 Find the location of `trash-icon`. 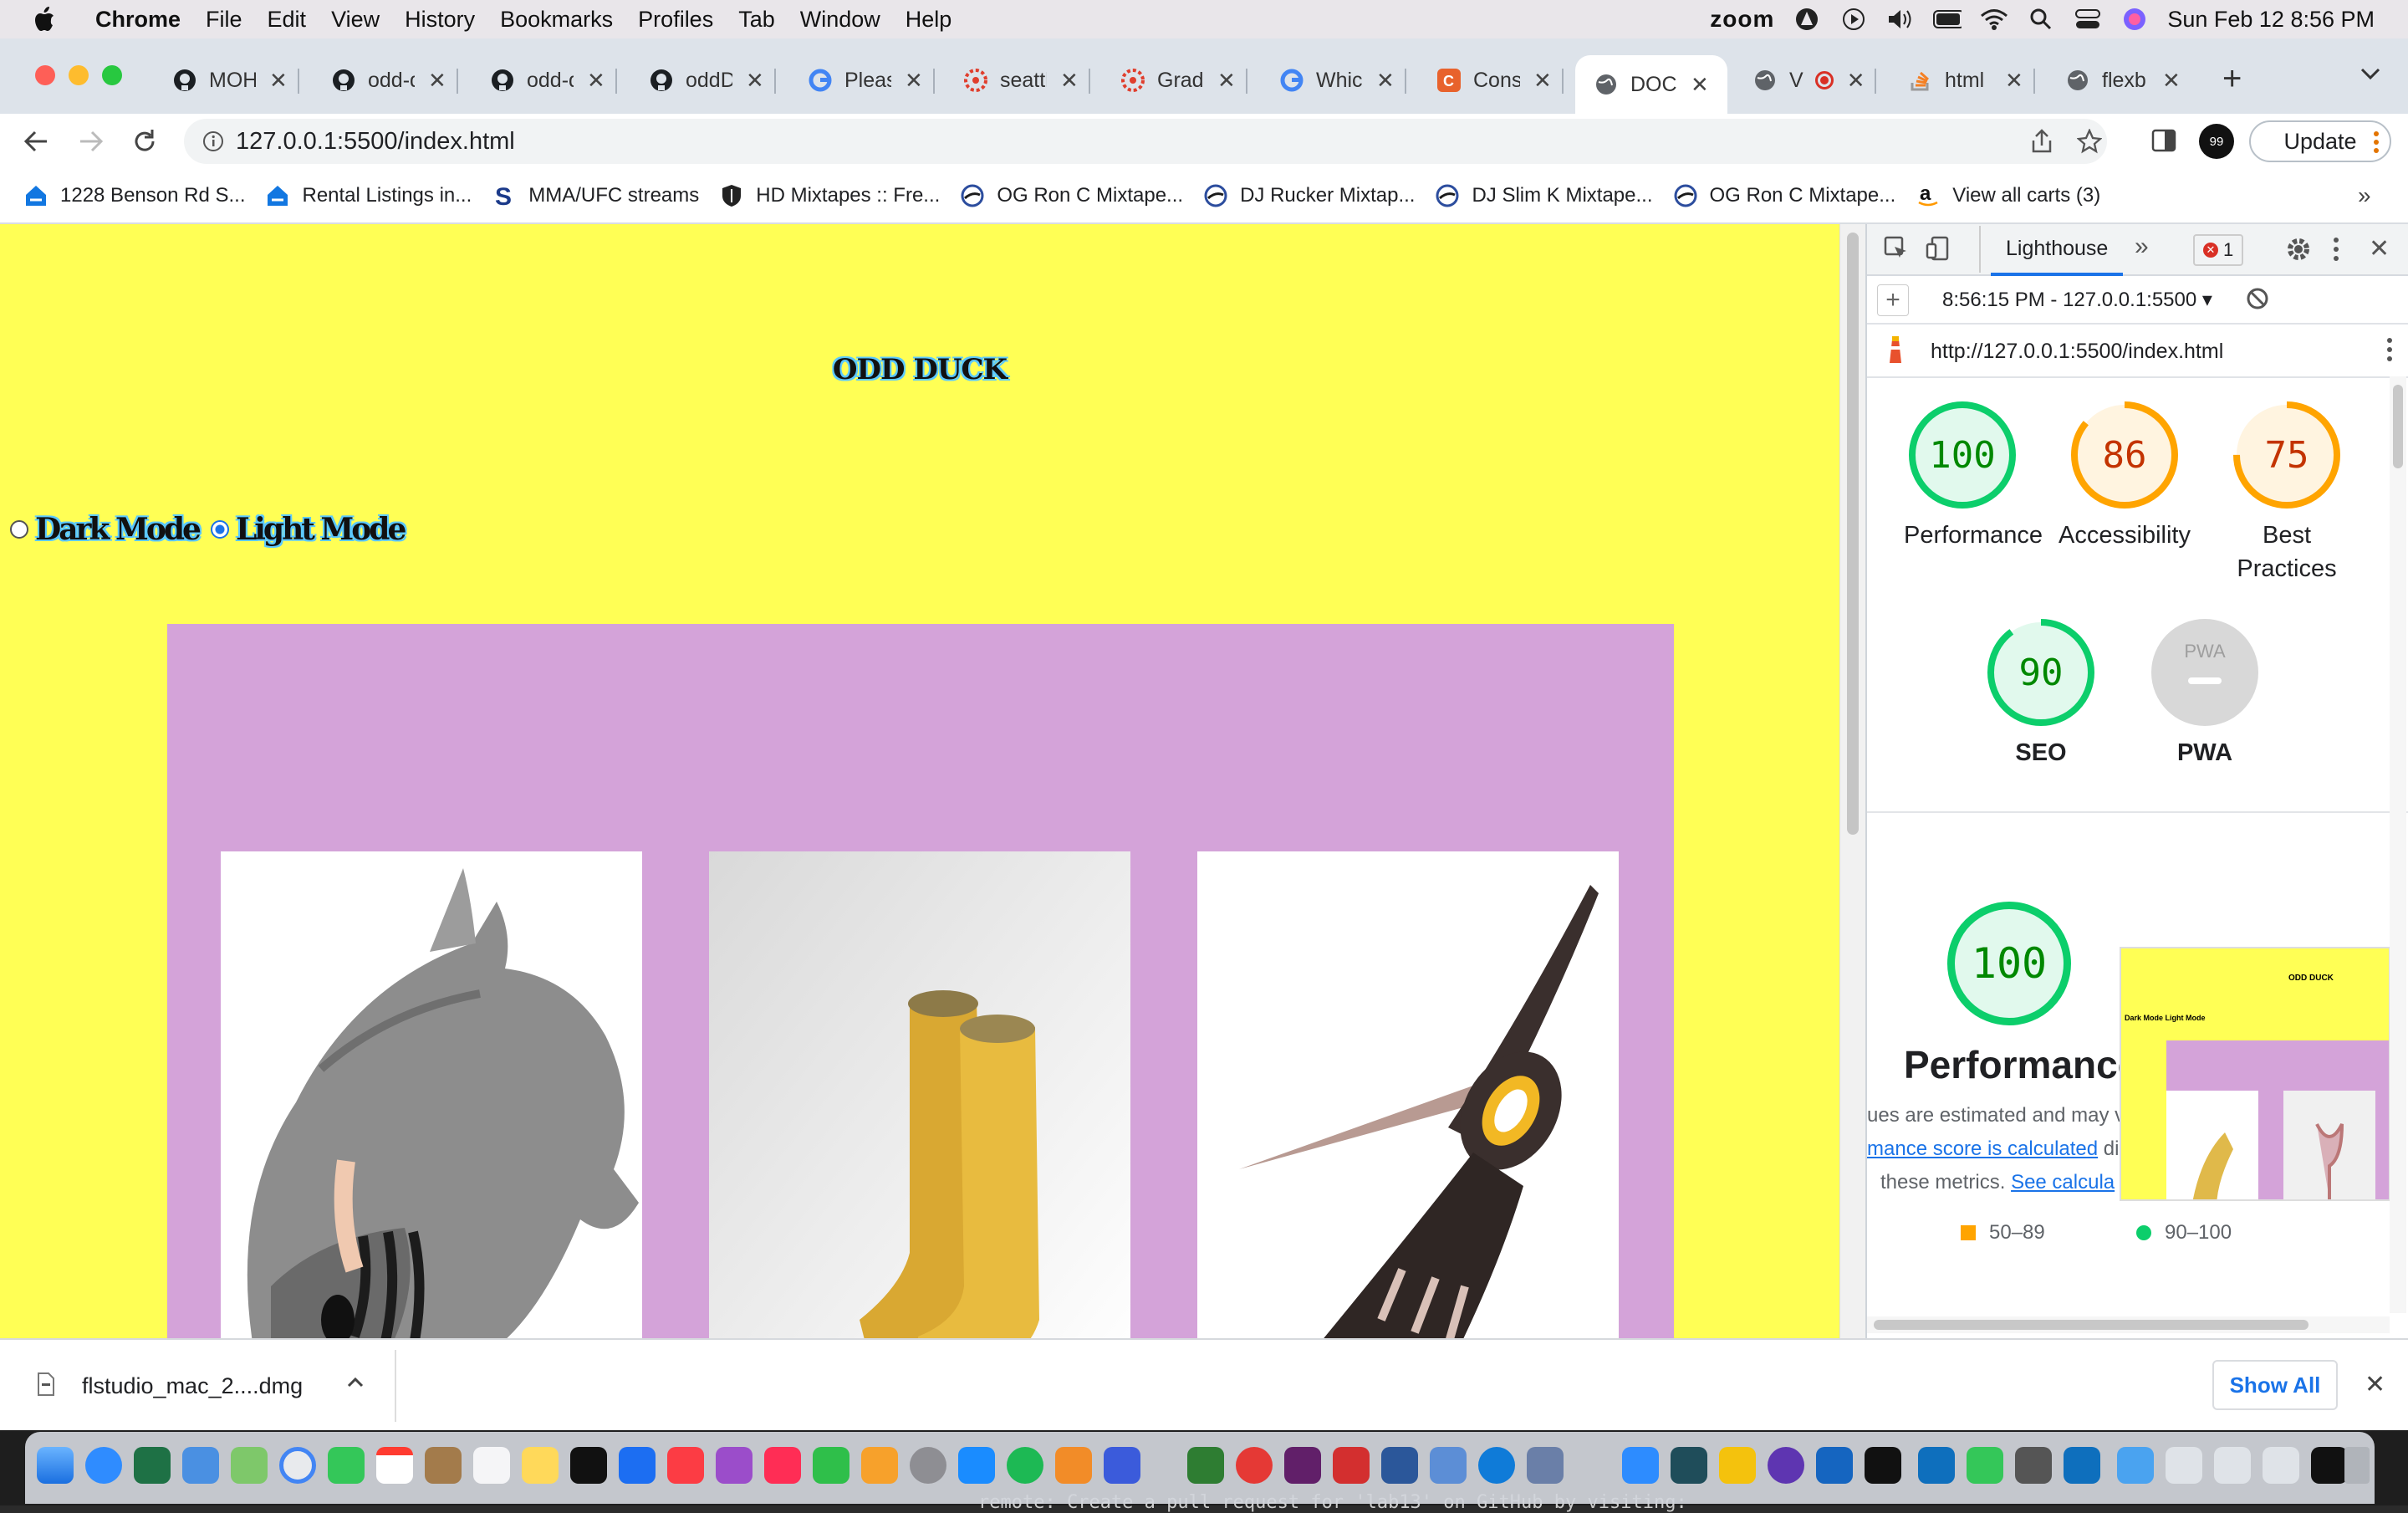

trash-icon is located at coordinates (2357, 1465).